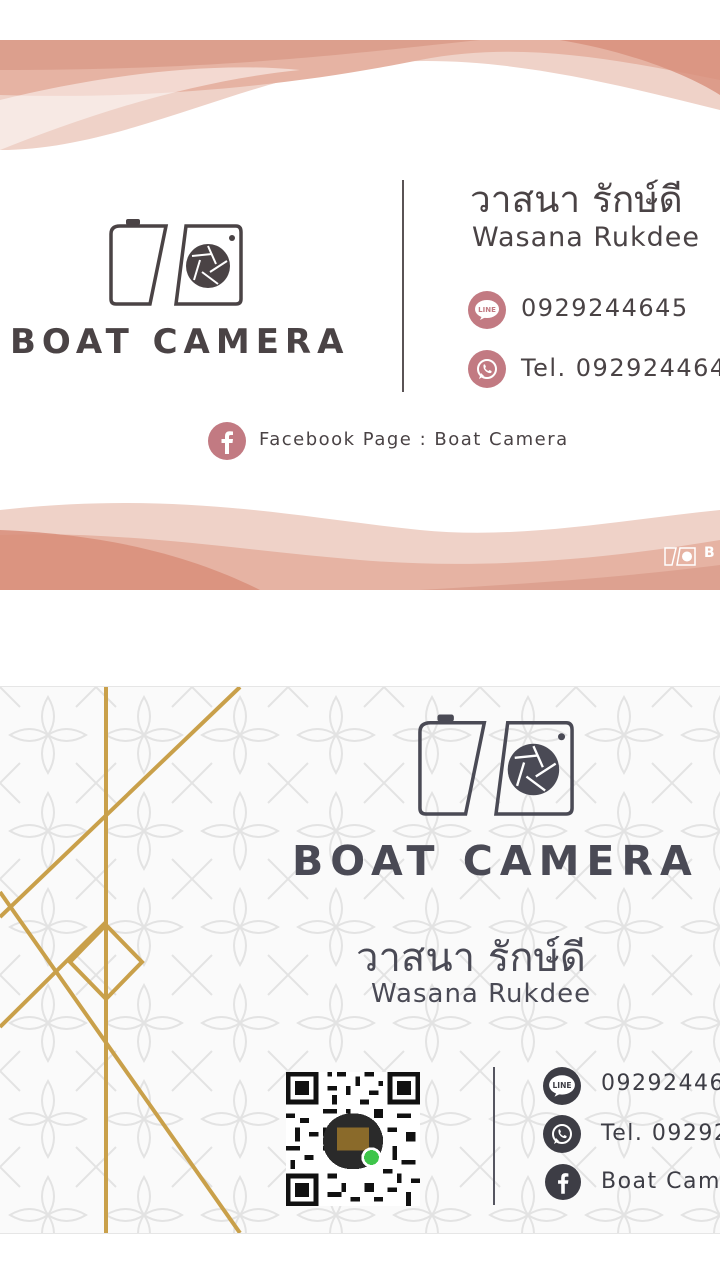 This screenshot has height=1280, width=720. Describe the element at coordinates (660, 1181) in the screenshot. I see `facebook-page-text: Boat Camera` at that location.